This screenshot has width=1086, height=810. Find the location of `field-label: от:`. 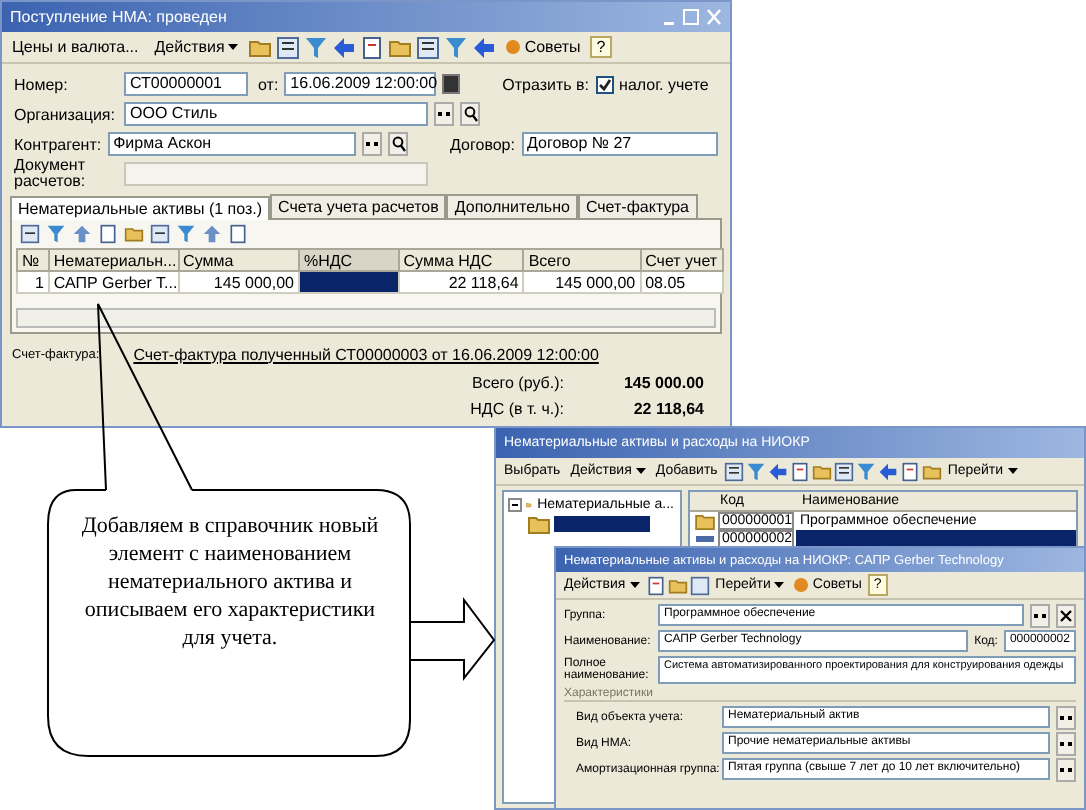

field-label: от: is located at coordinates (268, 84).